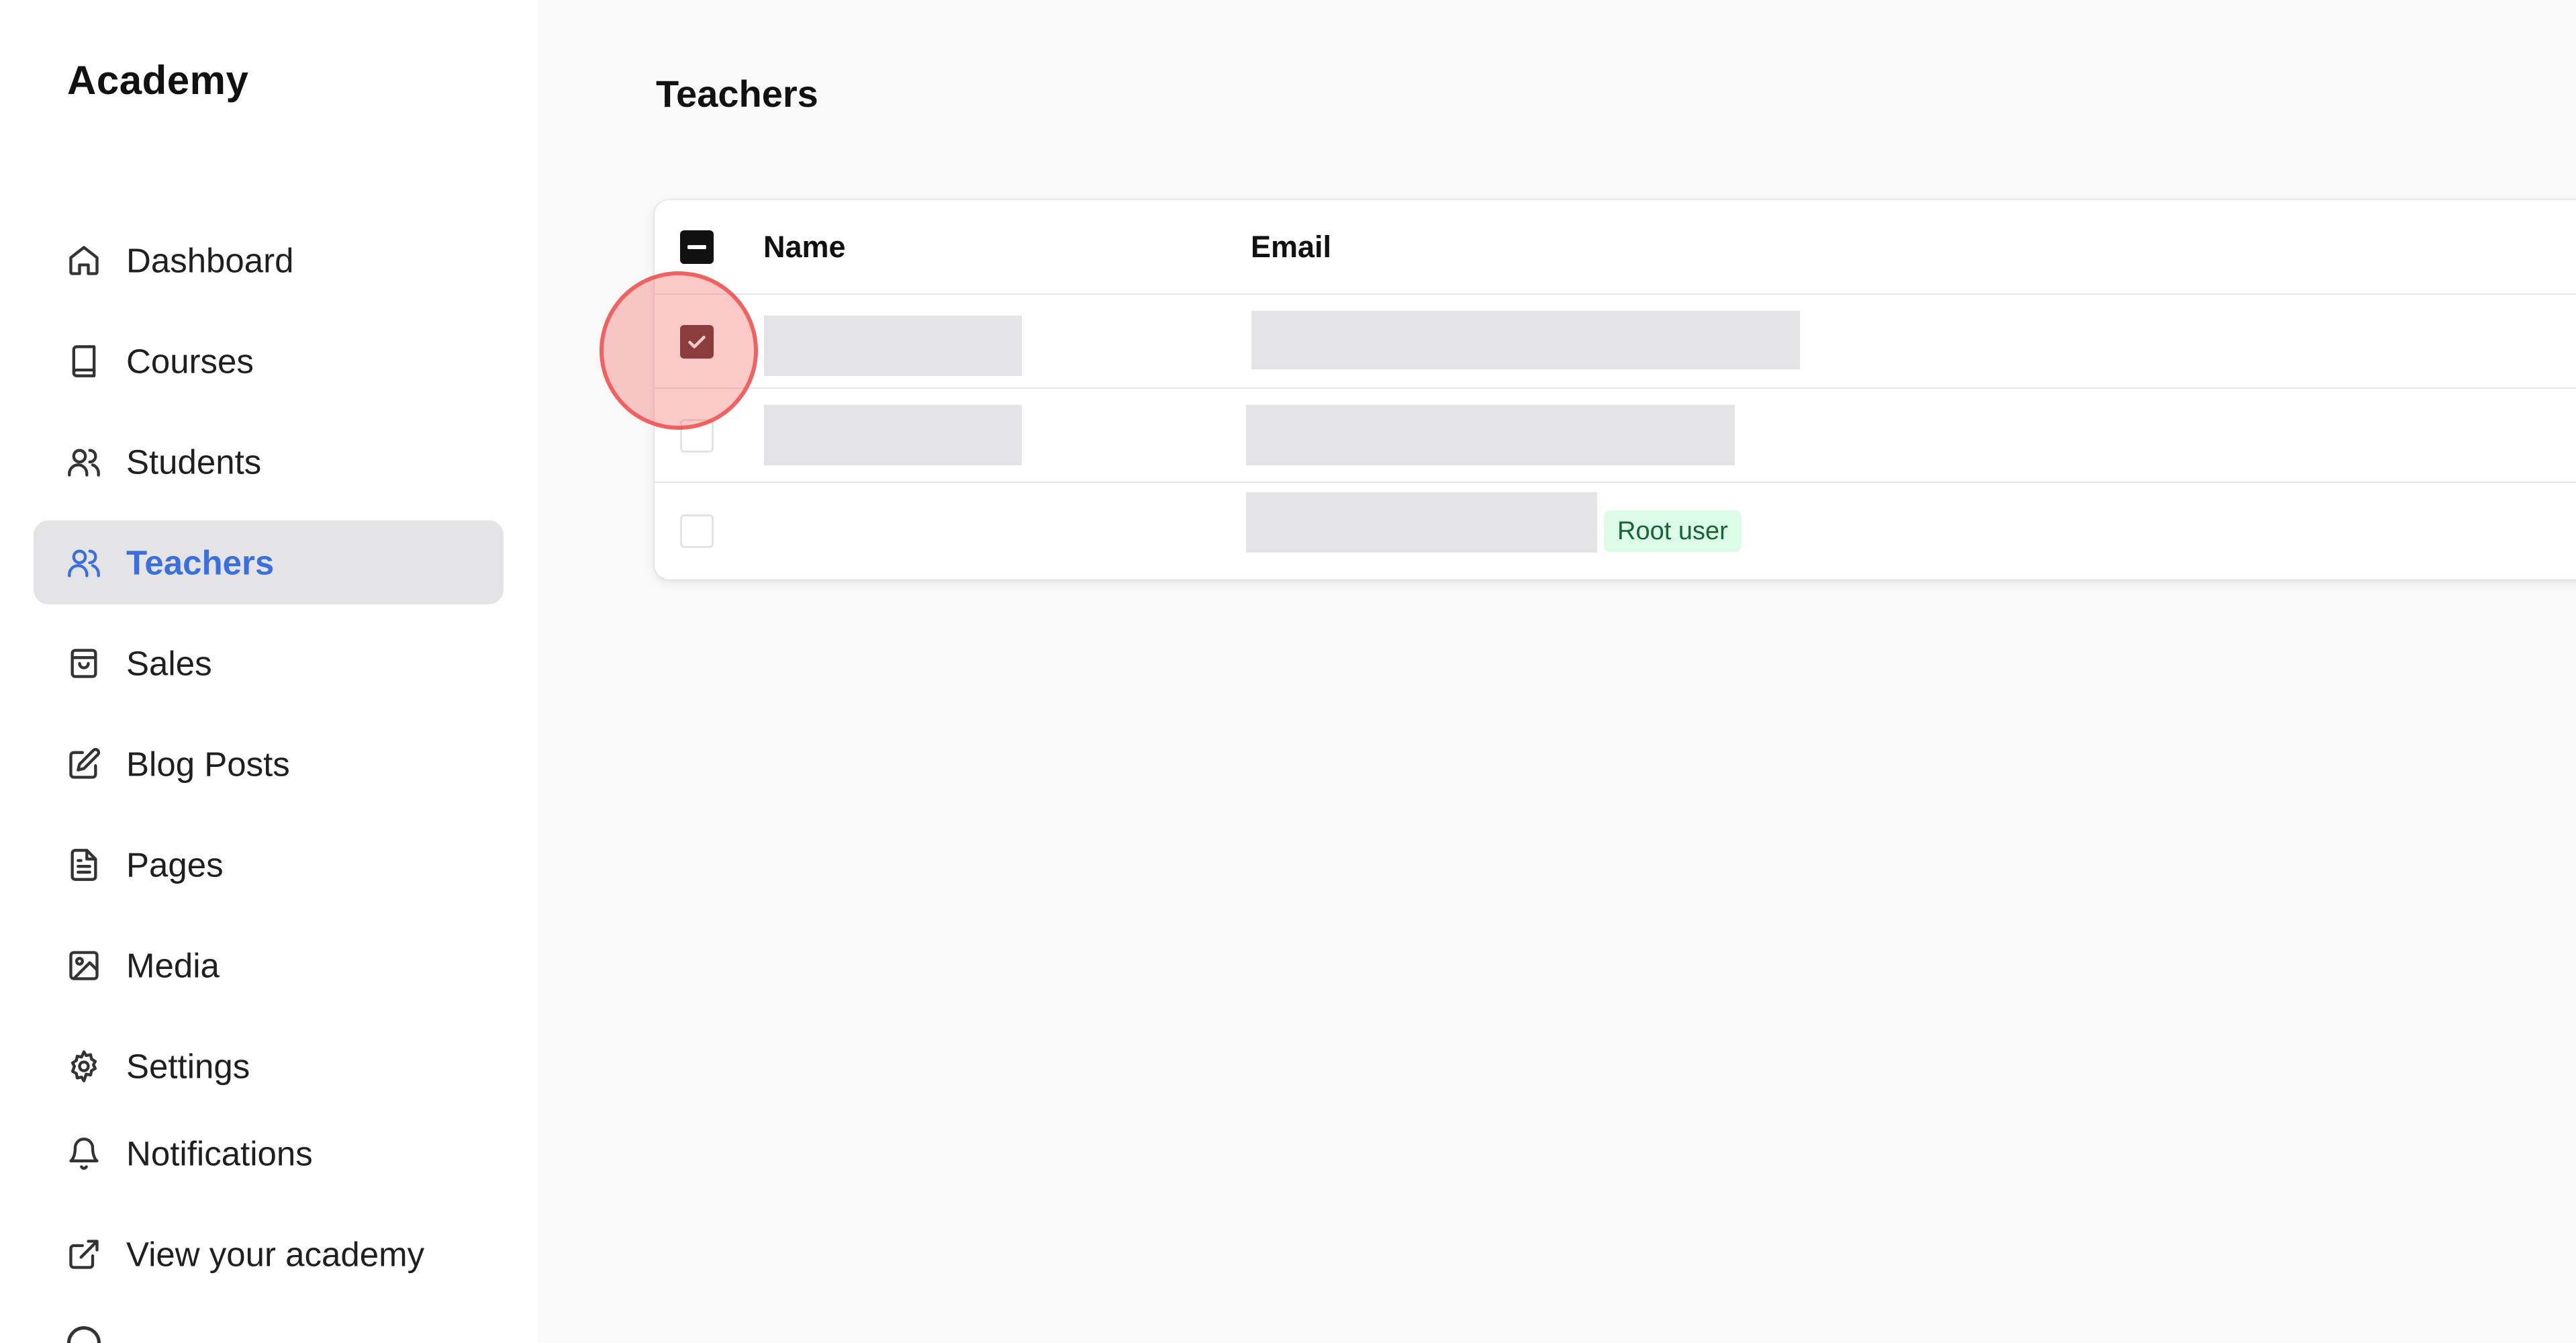 The width and height of the screenshot is (2576, 1343). I want to click on partial-icon-cutoff, so click(84, 1334).